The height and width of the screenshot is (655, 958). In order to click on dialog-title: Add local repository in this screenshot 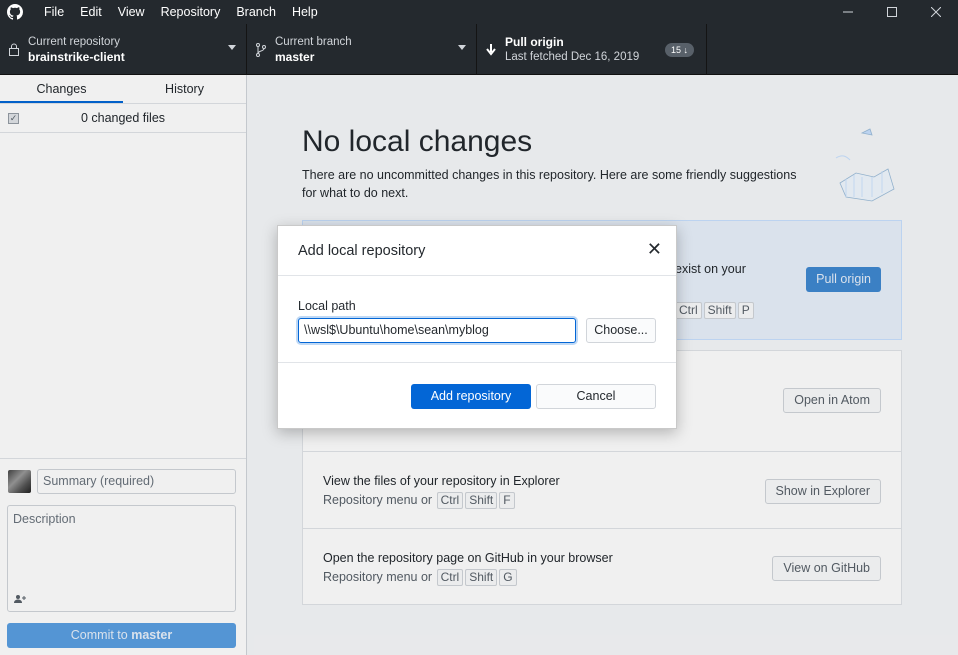, I will do `click(362, 251)`.